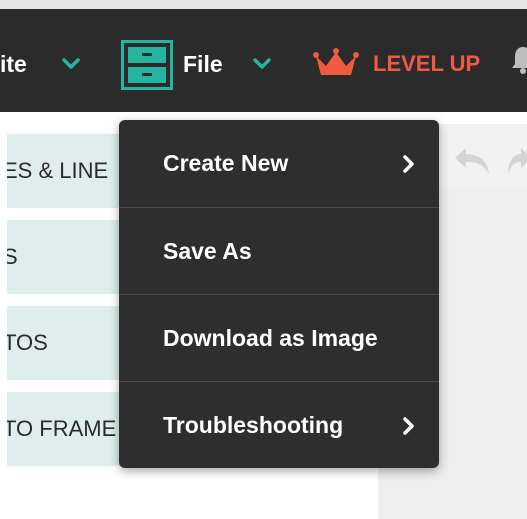 The height and width of the screenshot is (519, 527). Describe the element at coordinates (62, 428) in the screenshot. I see `left-panel-item-label: TO FRAME` at that location.